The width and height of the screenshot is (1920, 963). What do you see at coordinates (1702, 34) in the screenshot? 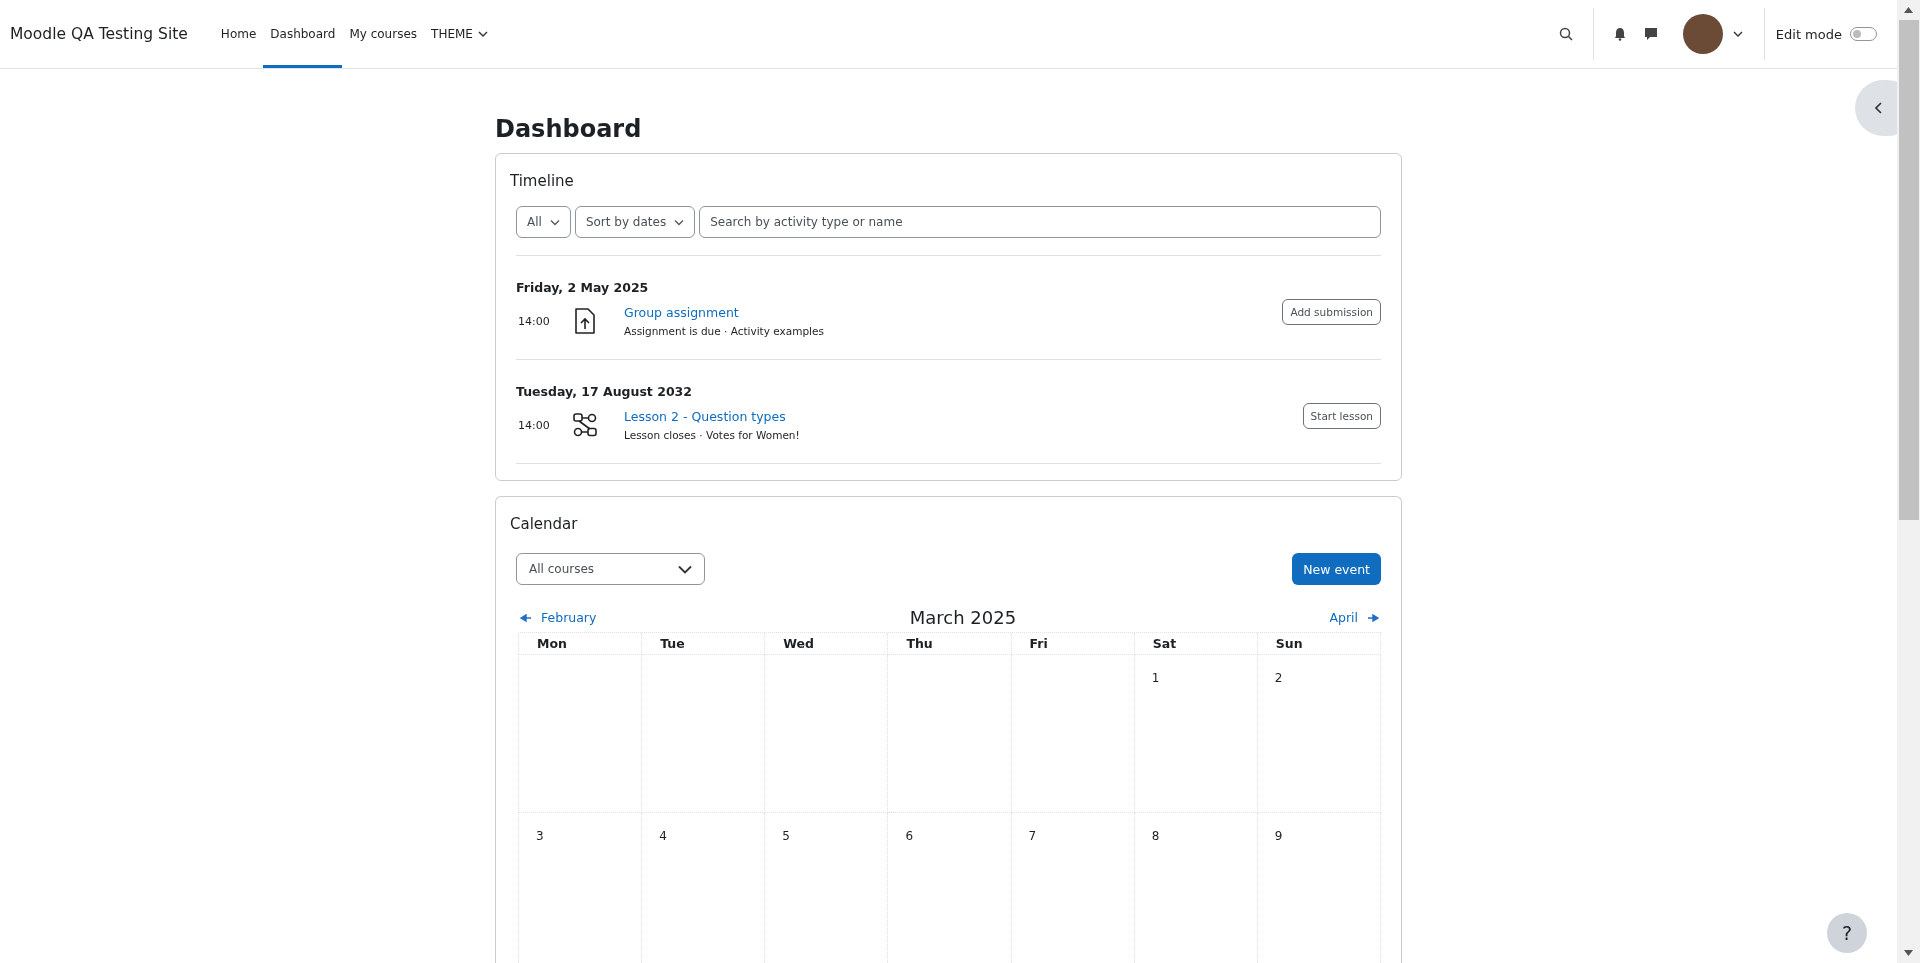
I see `avatar` at bounding box center [1702, 34].